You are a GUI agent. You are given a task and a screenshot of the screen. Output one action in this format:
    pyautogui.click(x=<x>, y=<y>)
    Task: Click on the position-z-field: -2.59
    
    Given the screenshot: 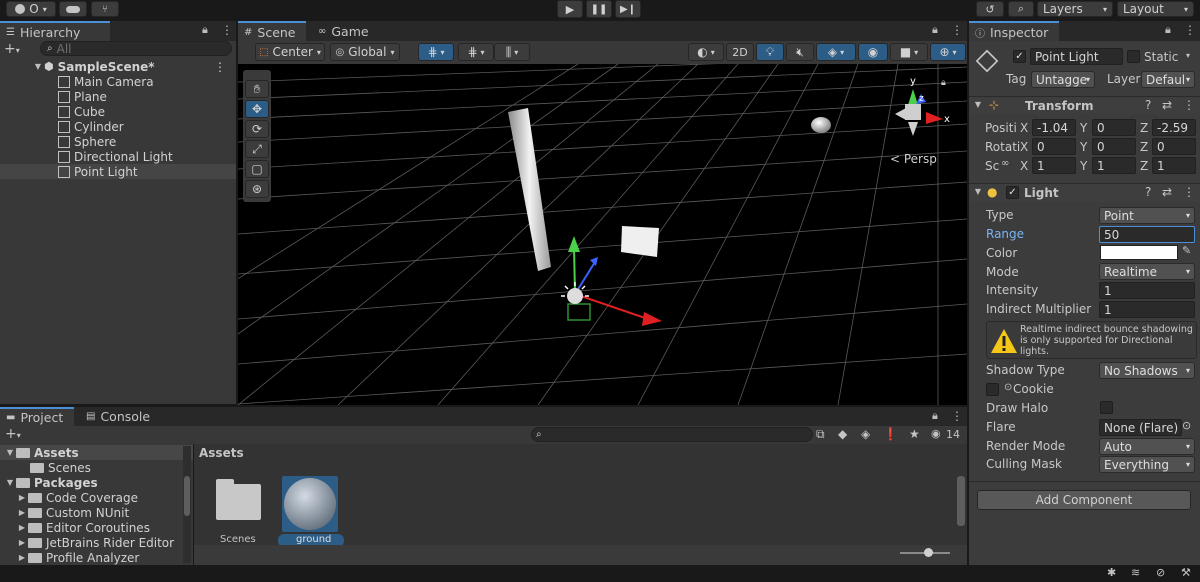 What is the action you would take?
    pyautogui.click(x=1174, y=127)
    